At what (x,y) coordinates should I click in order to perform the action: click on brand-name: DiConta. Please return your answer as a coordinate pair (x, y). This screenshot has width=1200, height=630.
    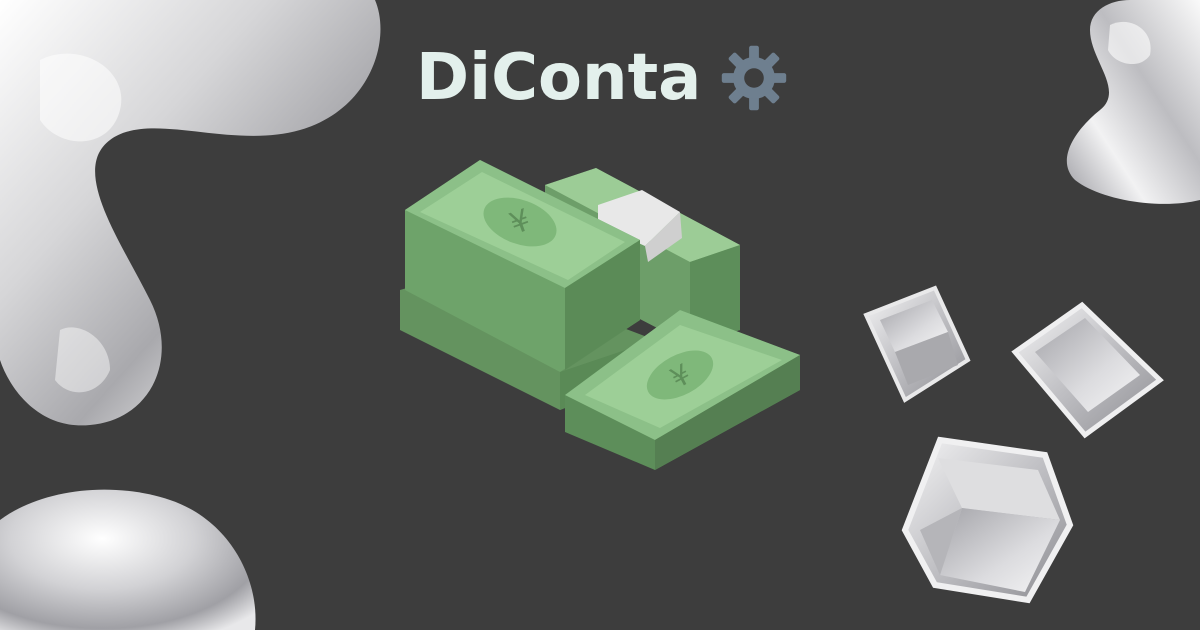
    Looking at the image, I should click on (559, 78).